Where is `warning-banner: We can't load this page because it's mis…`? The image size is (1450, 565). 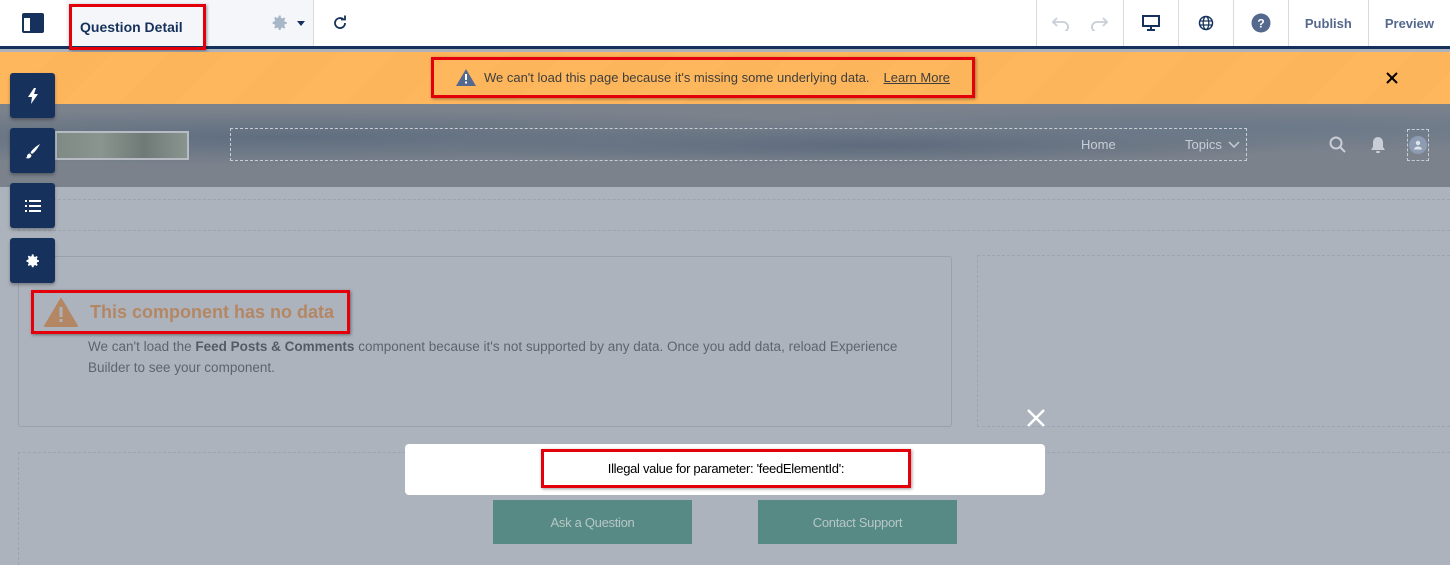
warning-banner: We can't load this page because it's mis… is located at coordinates (725, 78).